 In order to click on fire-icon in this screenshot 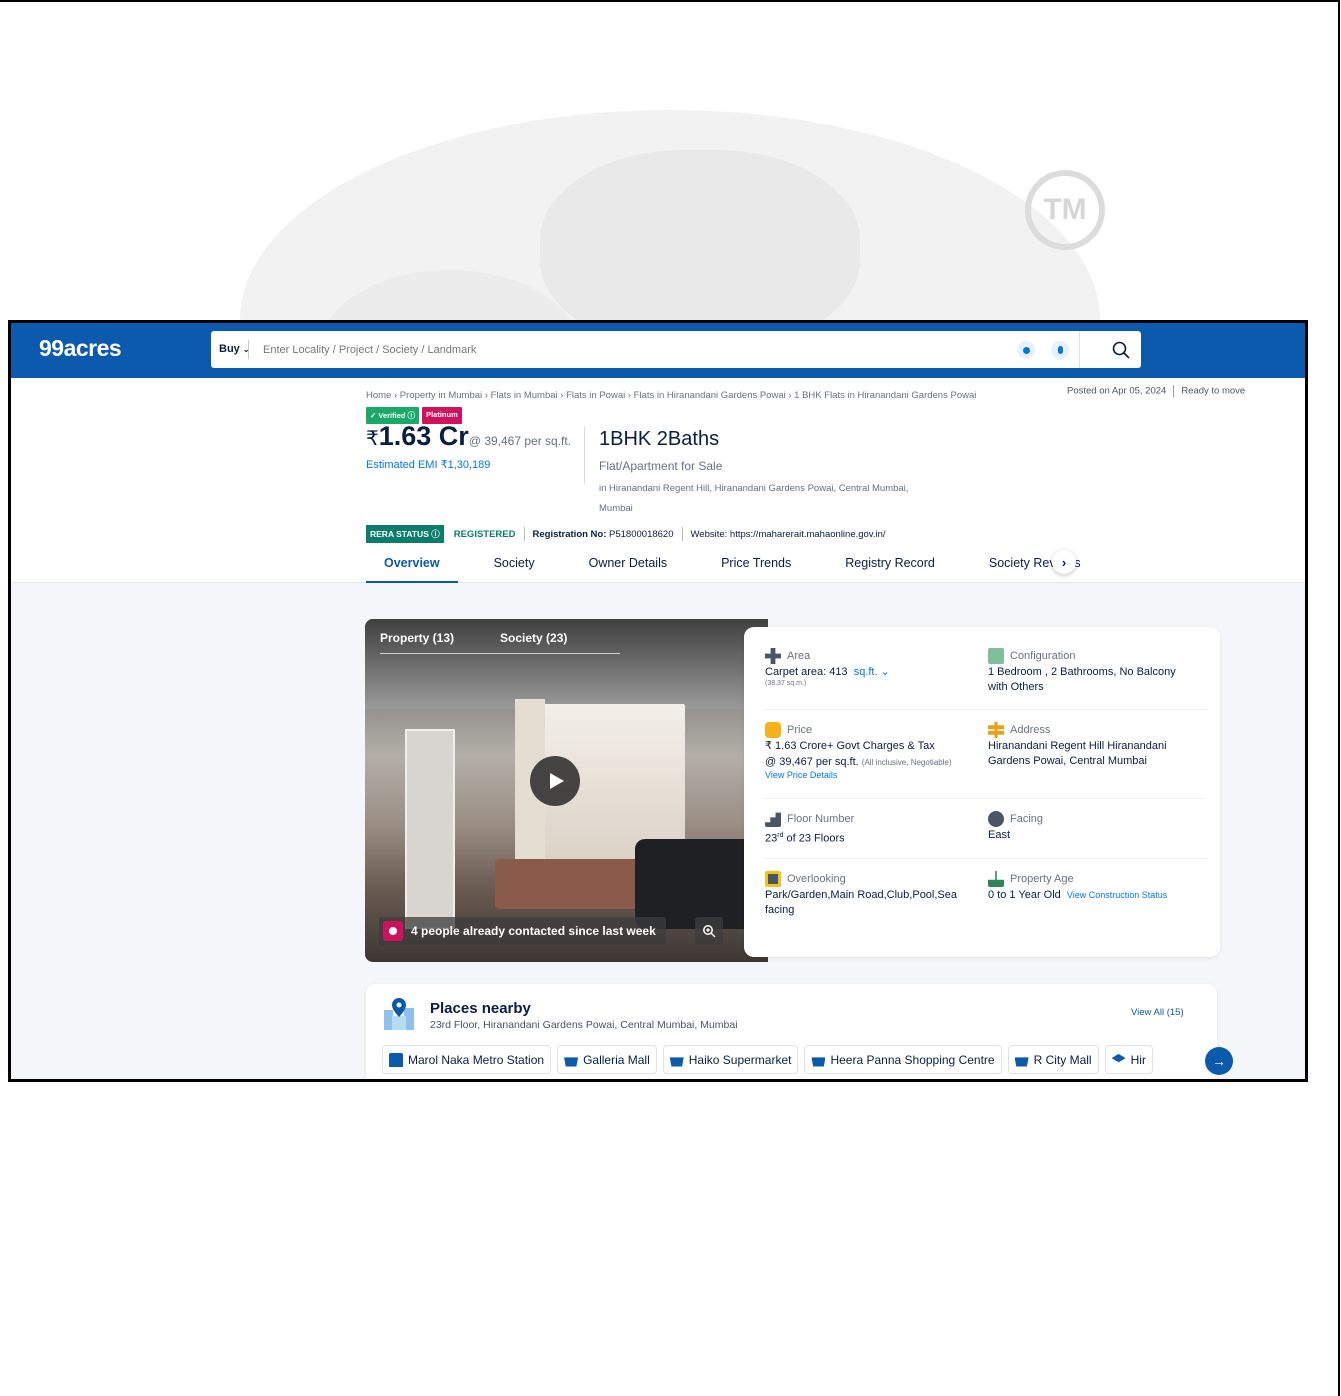, I will do `click(393, 931)`.